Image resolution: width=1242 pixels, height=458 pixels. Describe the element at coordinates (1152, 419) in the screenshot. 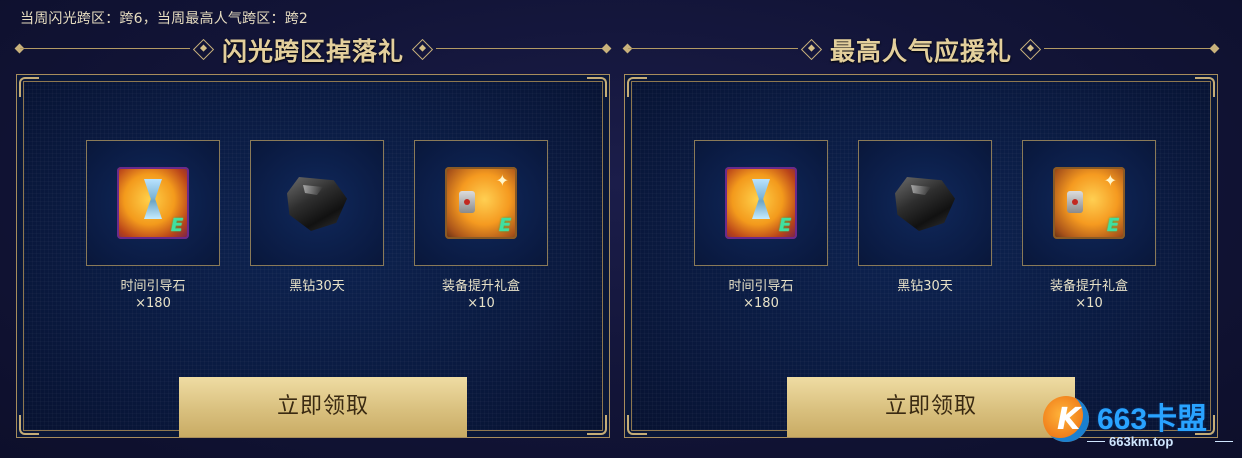

I see `watermark-name: 663卡盟` at that location.